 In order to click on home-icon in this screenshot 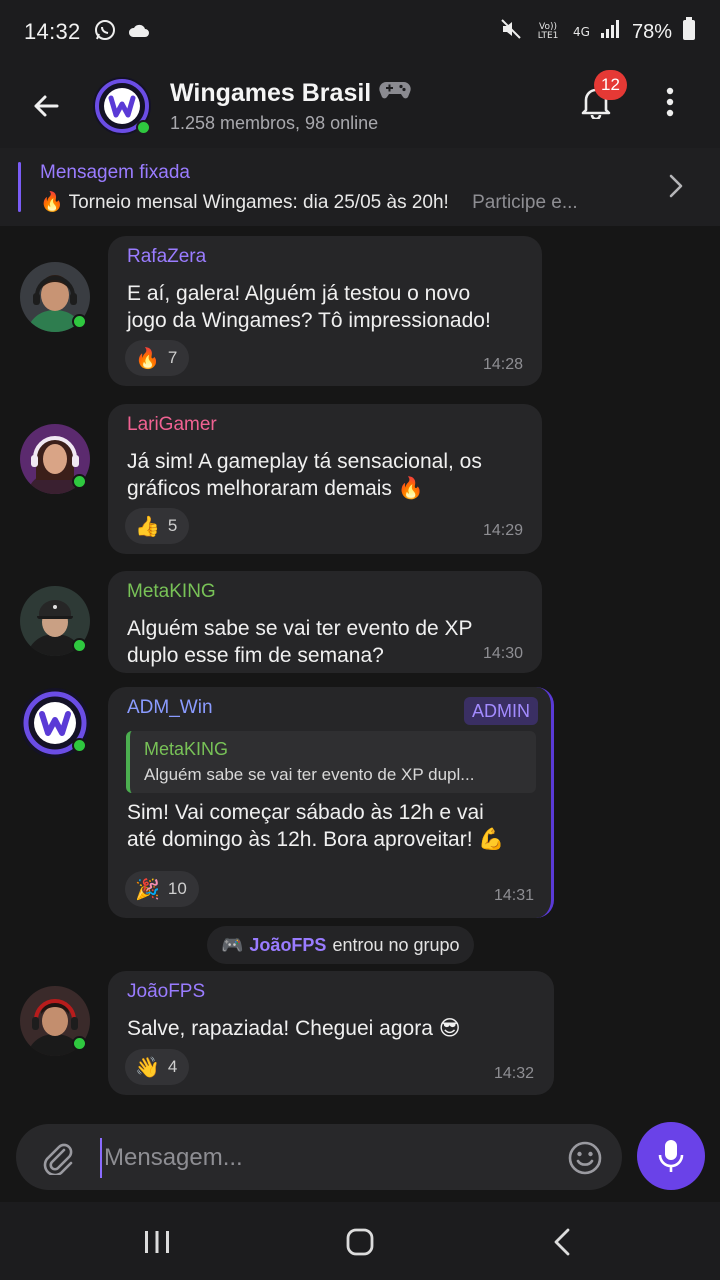, I will do `click(360, 1242)`.